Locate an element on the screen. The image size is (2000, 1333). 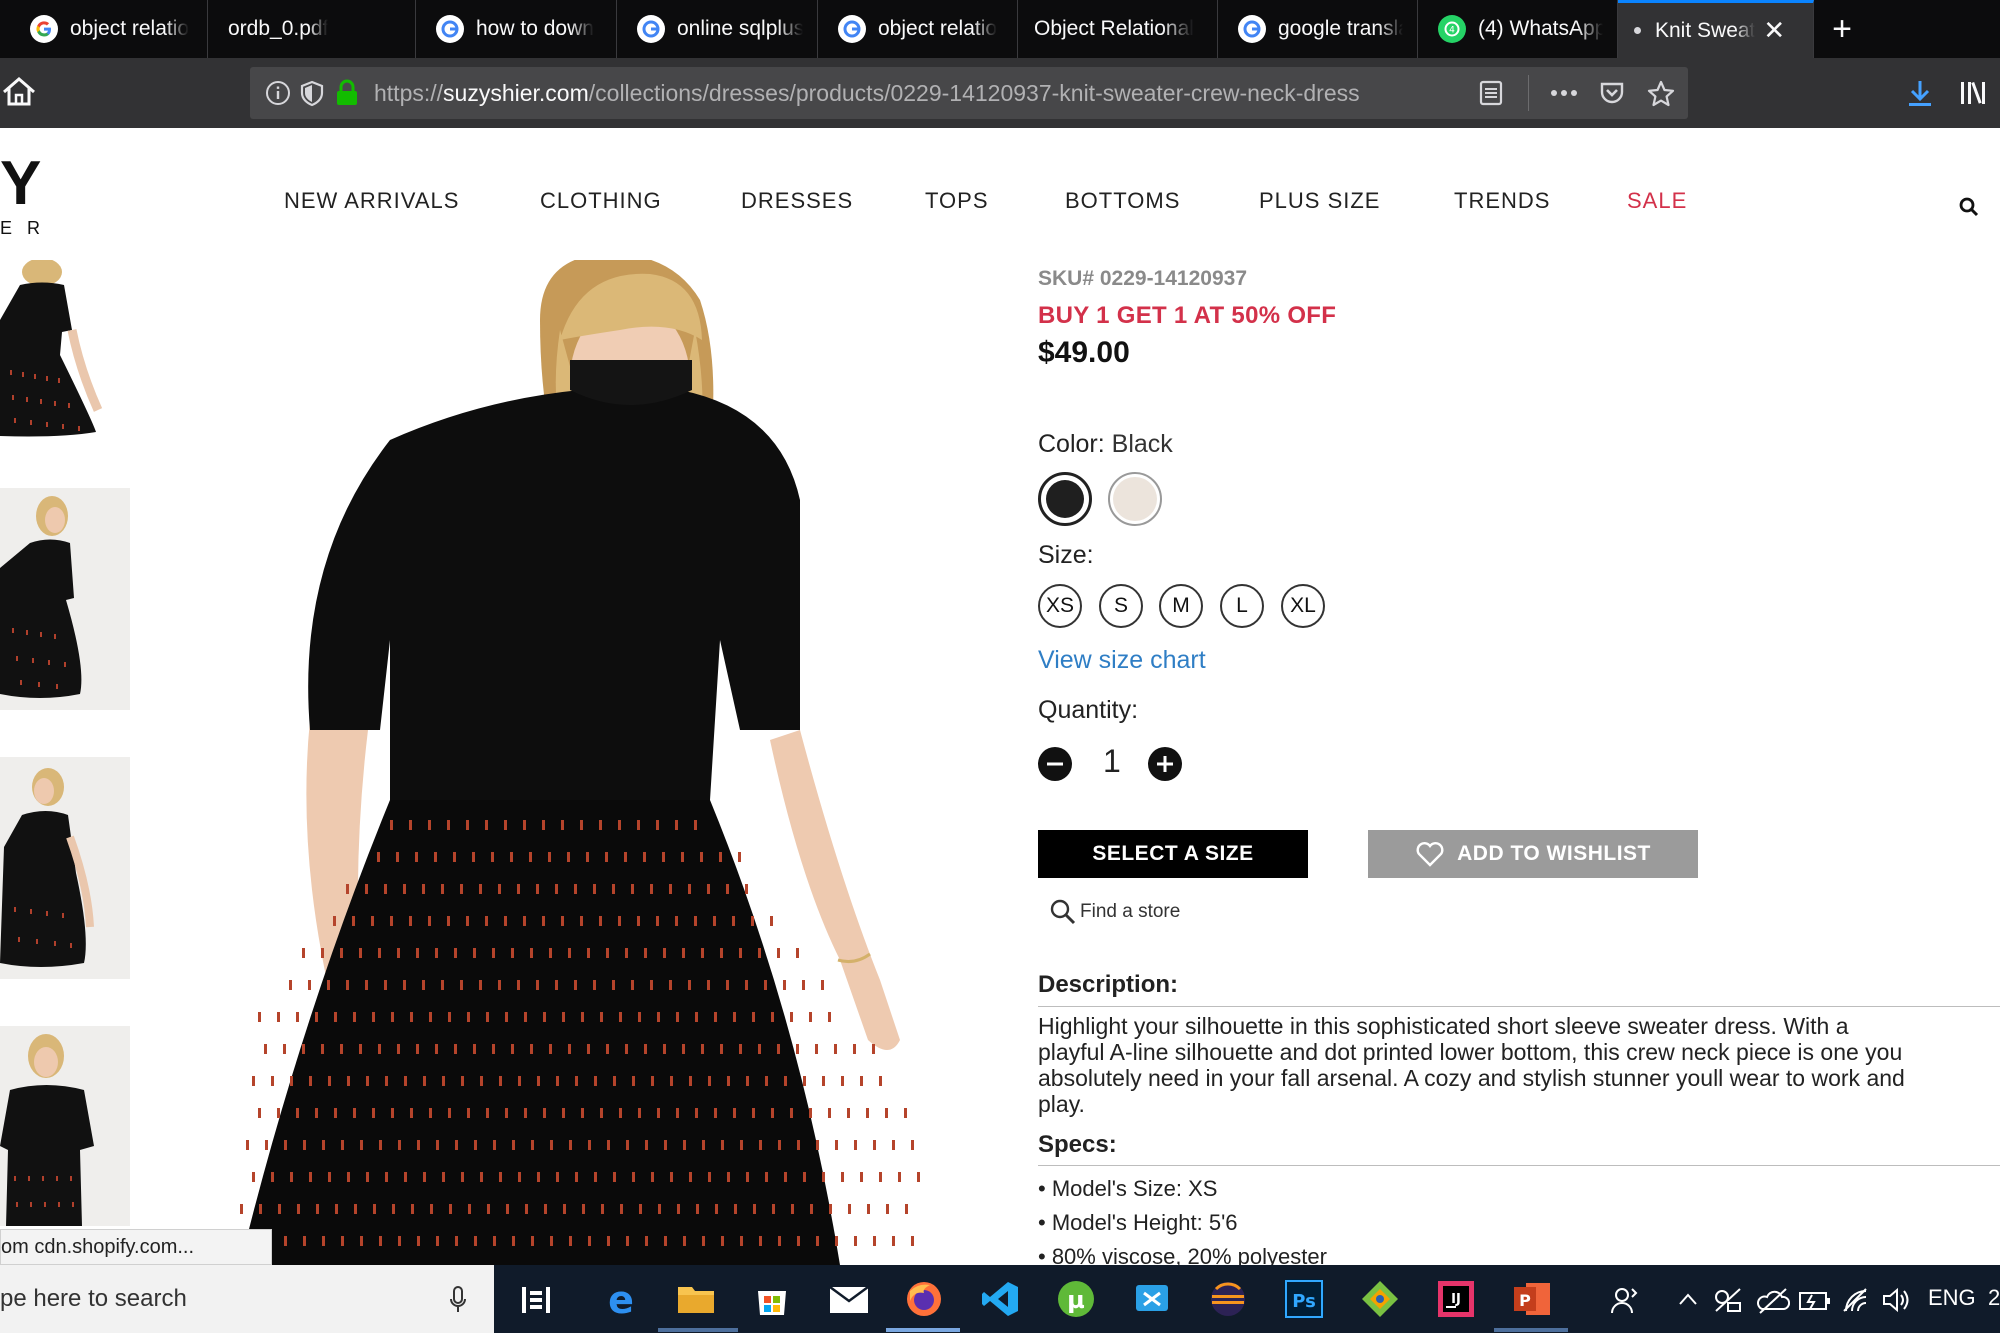
size-option-l: L is located at coordinates (1242, 606).